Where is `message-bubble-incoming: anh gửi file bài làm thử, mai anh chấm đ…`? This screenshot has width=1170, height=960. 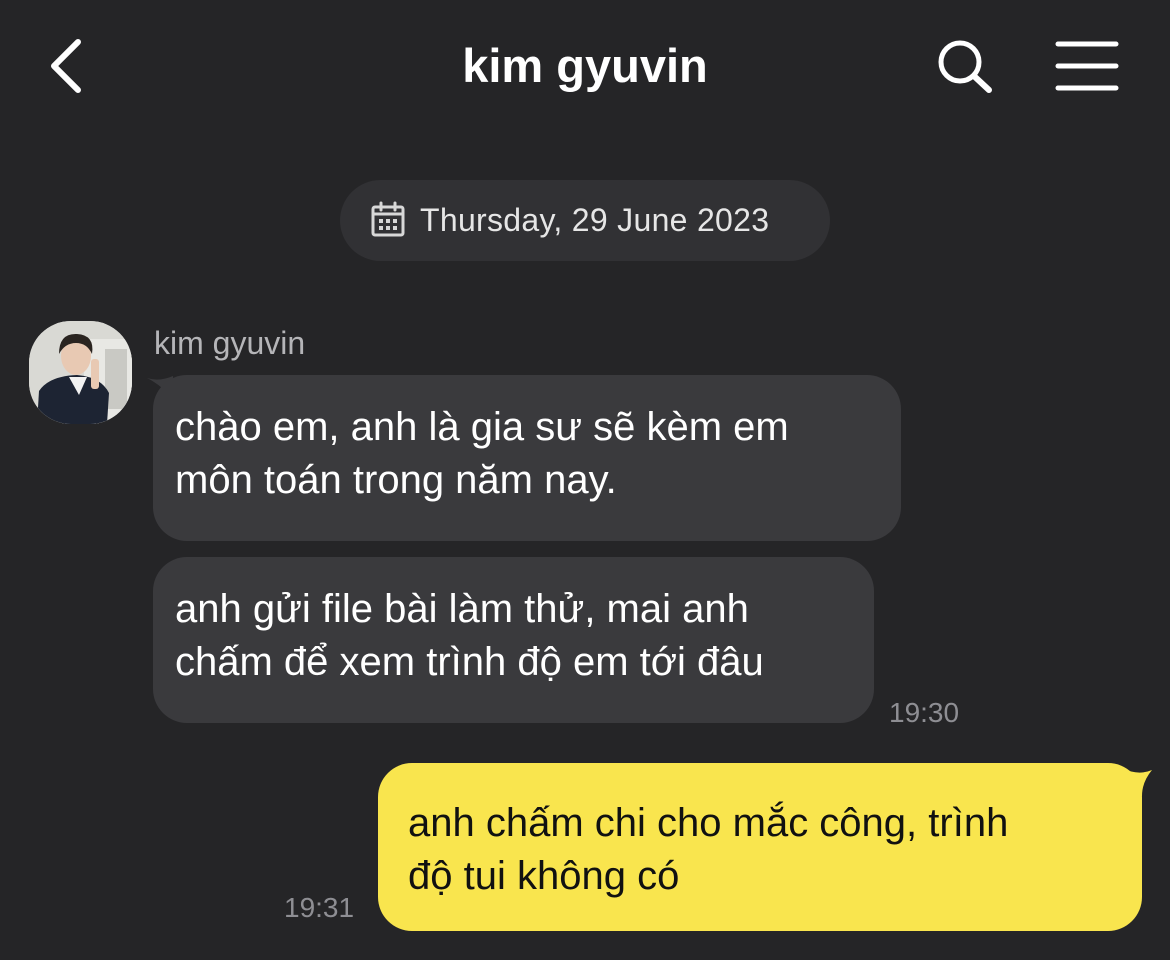
message-bubble-incoming: anh gửi file bài làm thử, mai anh chấm đ… is located at coordinates (513, 640).